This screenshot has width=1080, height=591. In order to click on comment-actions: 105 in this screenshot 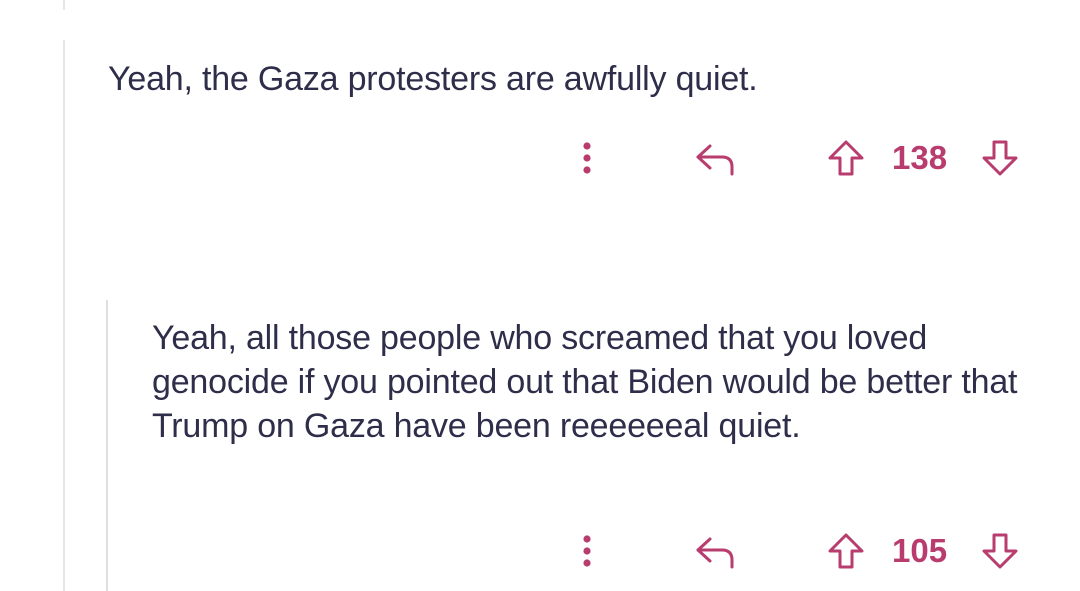, I will do `click(800, 551)`.